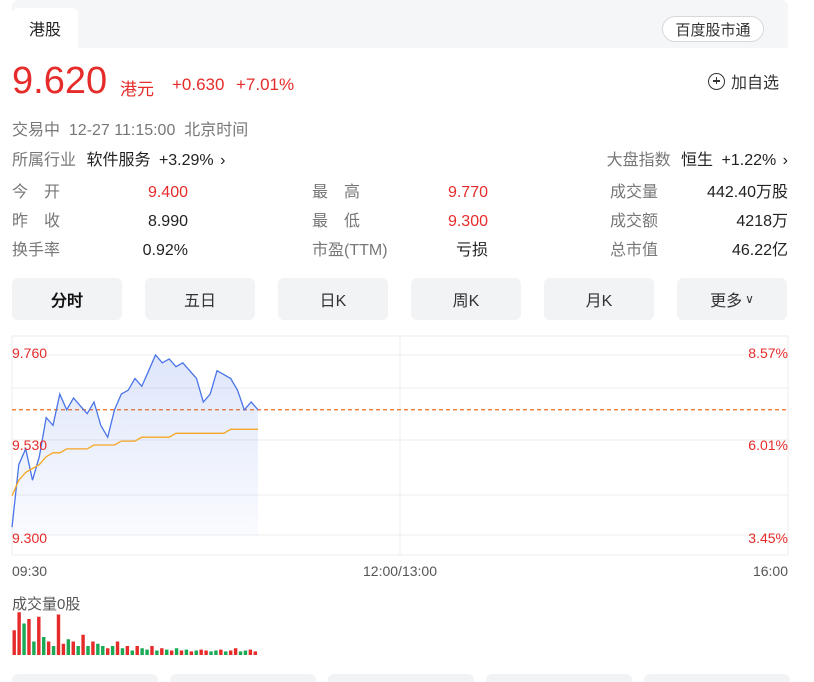 The height and width of the screenshot is (682, 814). Describe the element at coordinates (333, 299) in the screenshot. I see `tab-daily-k: 日K` at that location.